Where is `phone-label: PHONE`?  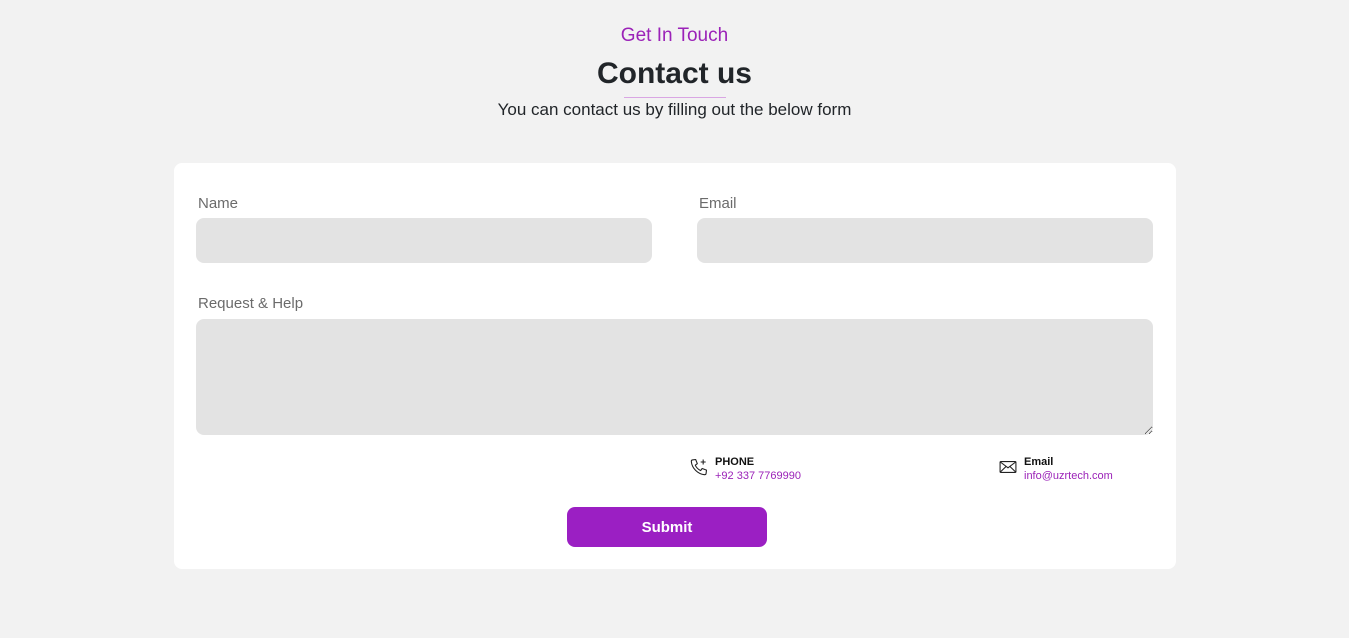
phone-label: PHONE is located at coordinates (735, 462).